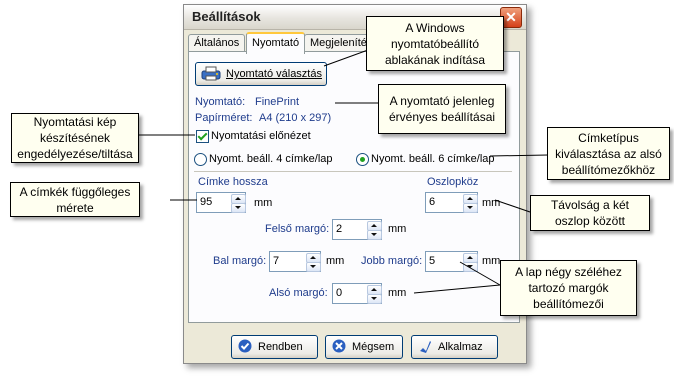 Image resolution: width=674 pixels, height=378 pixels. Describe the element at coordinates (224, 118) in the screenshot. I see `paper-size-label: Papírméret:` at that location.